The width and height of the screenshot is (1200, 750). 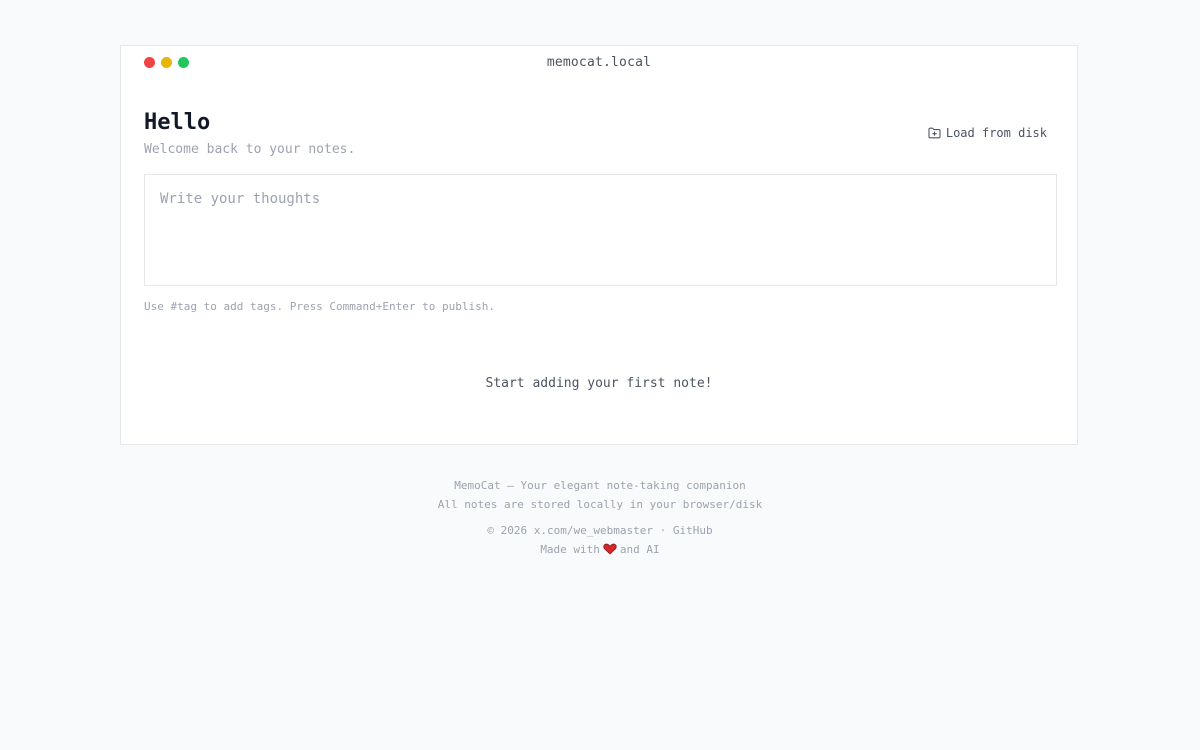 What do you see at coordinates (599, 383) in the screenshot?
I see `empty-state-message: Start adding your first note!` at bounding box center [599, 383].